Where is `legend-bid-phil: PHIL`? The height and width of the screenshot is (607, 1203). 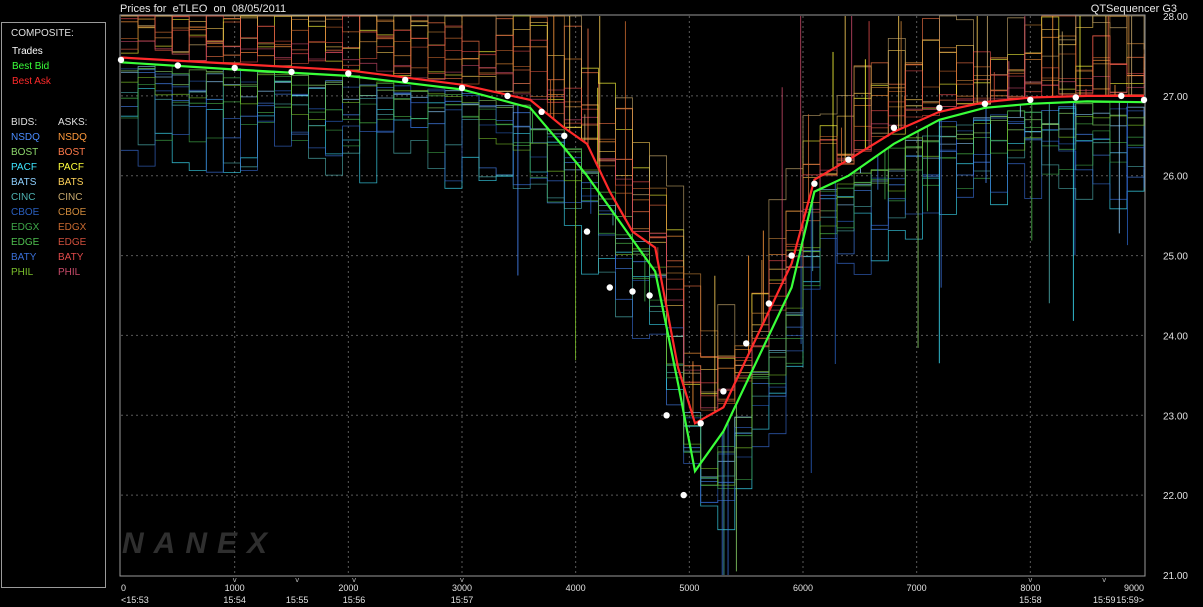
legend-bid-phil: PHIL is located at coordinates (22, 272).